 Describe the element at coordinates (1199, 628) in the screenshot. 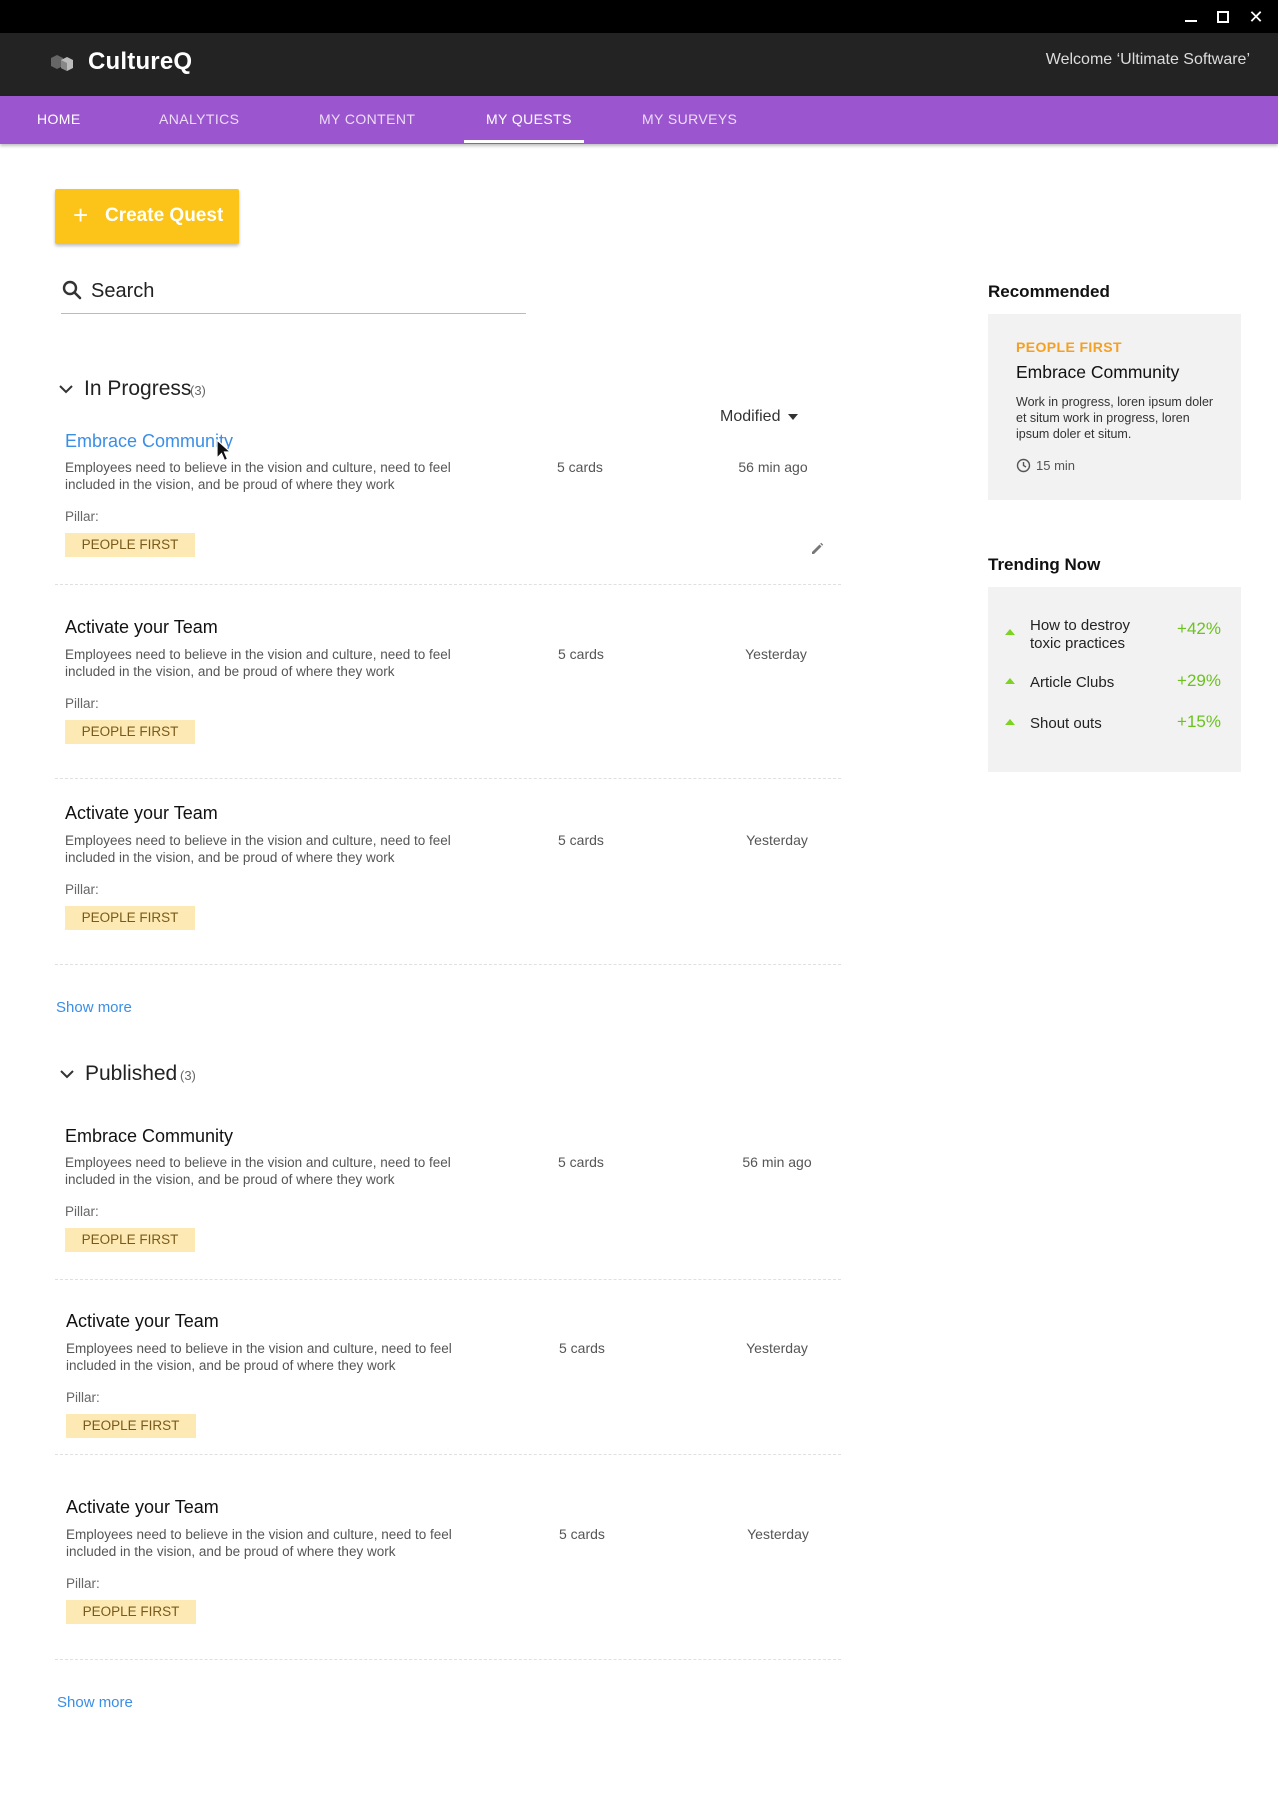

I see `trending-percent: +42%` at that location.